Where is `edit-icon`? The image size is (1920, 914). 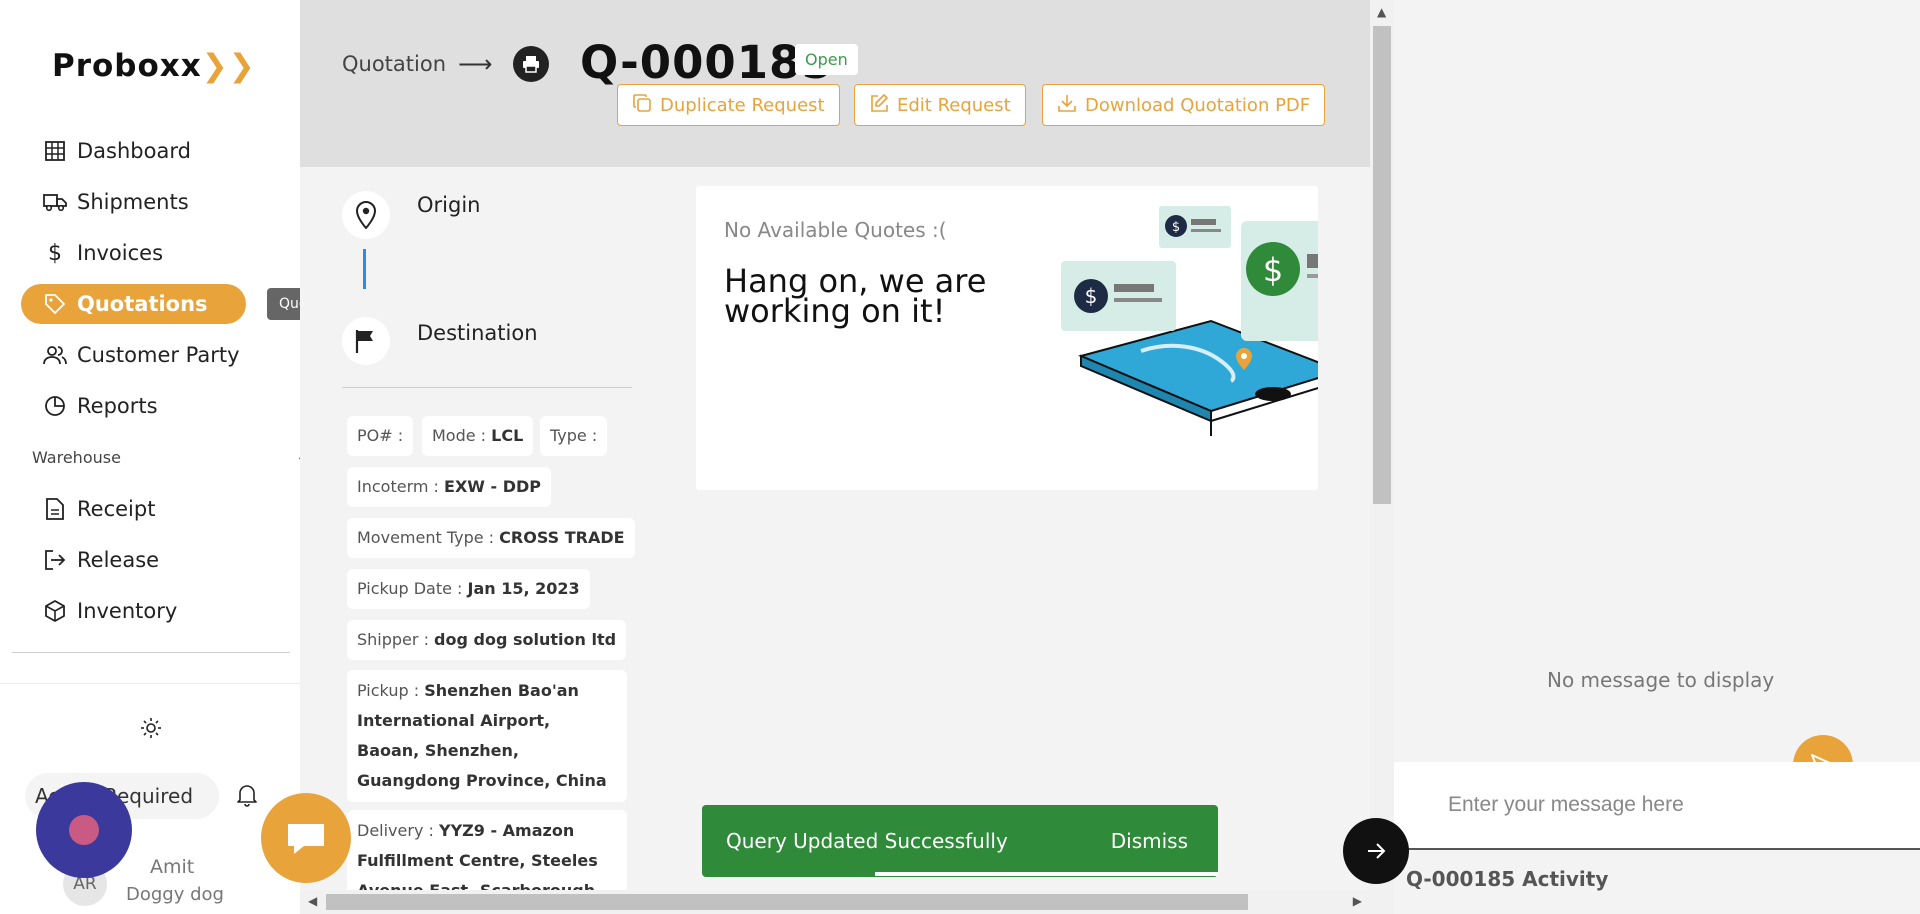
edit-icon is located at coordinates (879, 105).